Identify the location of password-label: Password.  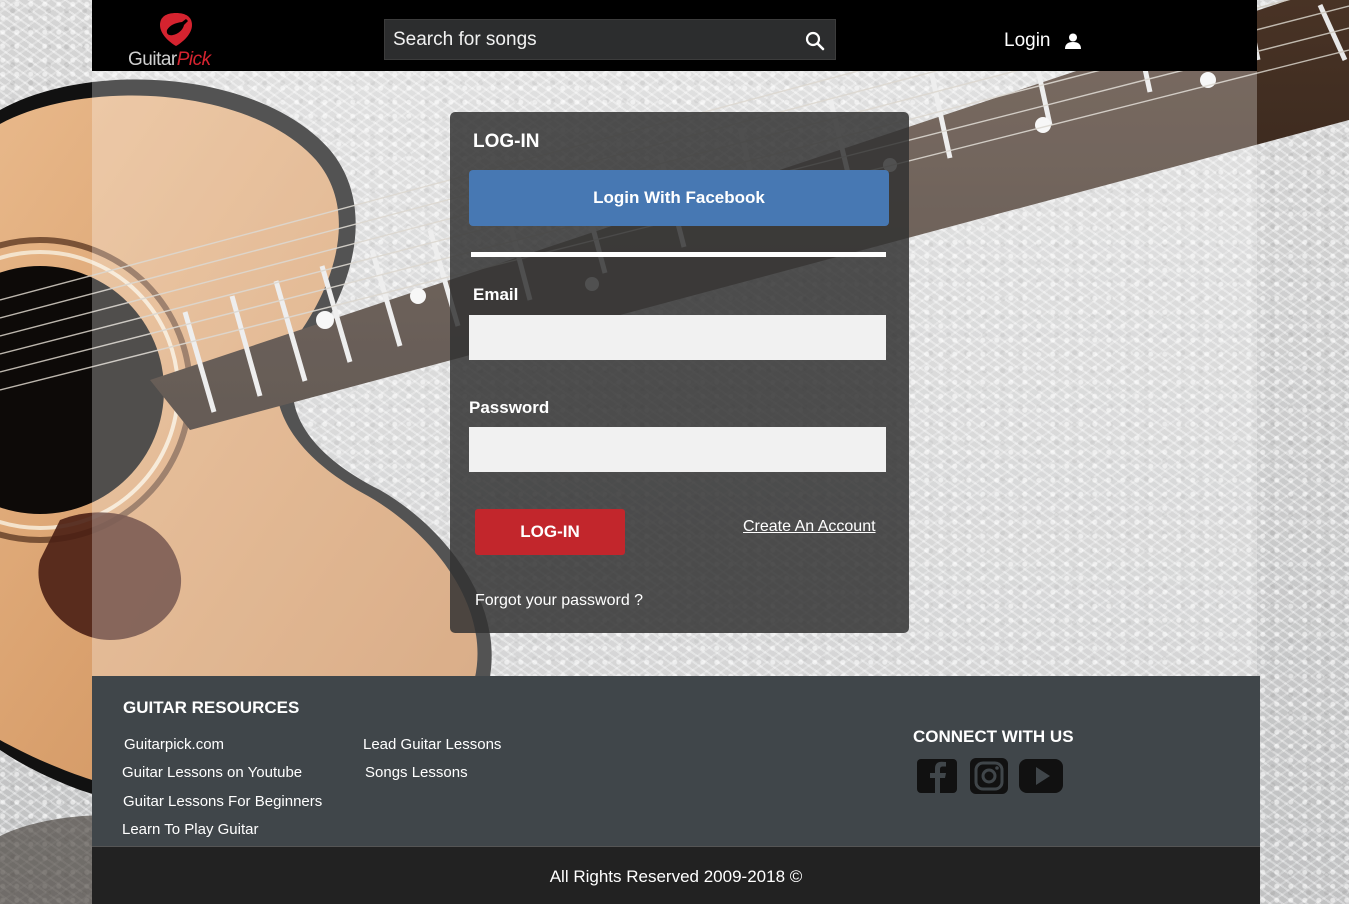
(509, 407).